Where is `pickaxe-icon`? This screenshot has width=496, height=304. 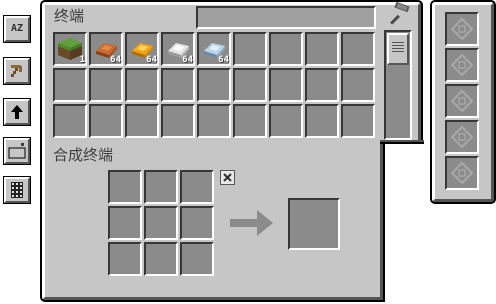 pickaxe-icon is located at coordinates (16, 71).